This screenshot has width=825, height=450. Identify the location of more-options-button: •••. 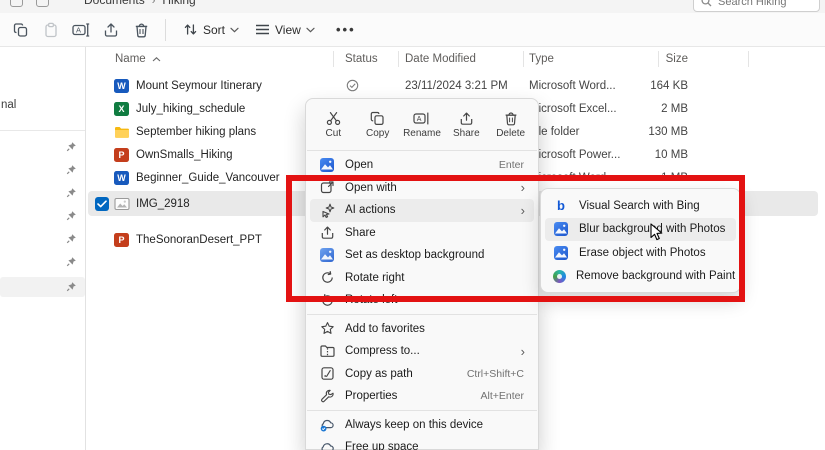
(346, 30).